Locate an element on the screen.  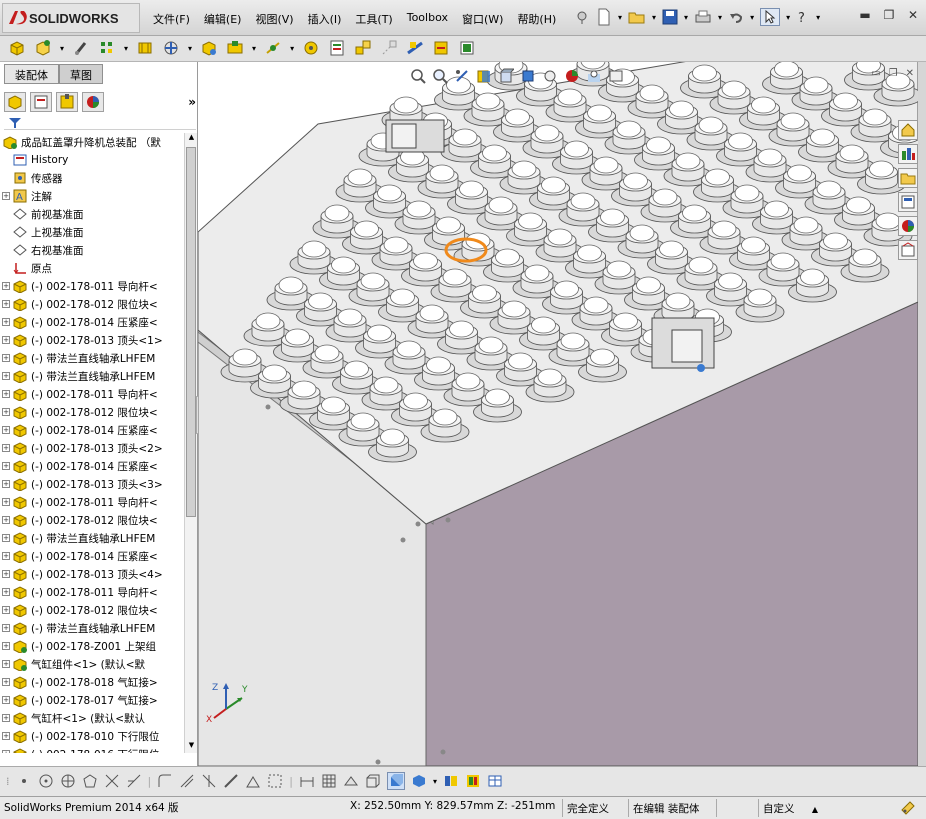
cube-wire-icon is located at coordinates (373, 781).